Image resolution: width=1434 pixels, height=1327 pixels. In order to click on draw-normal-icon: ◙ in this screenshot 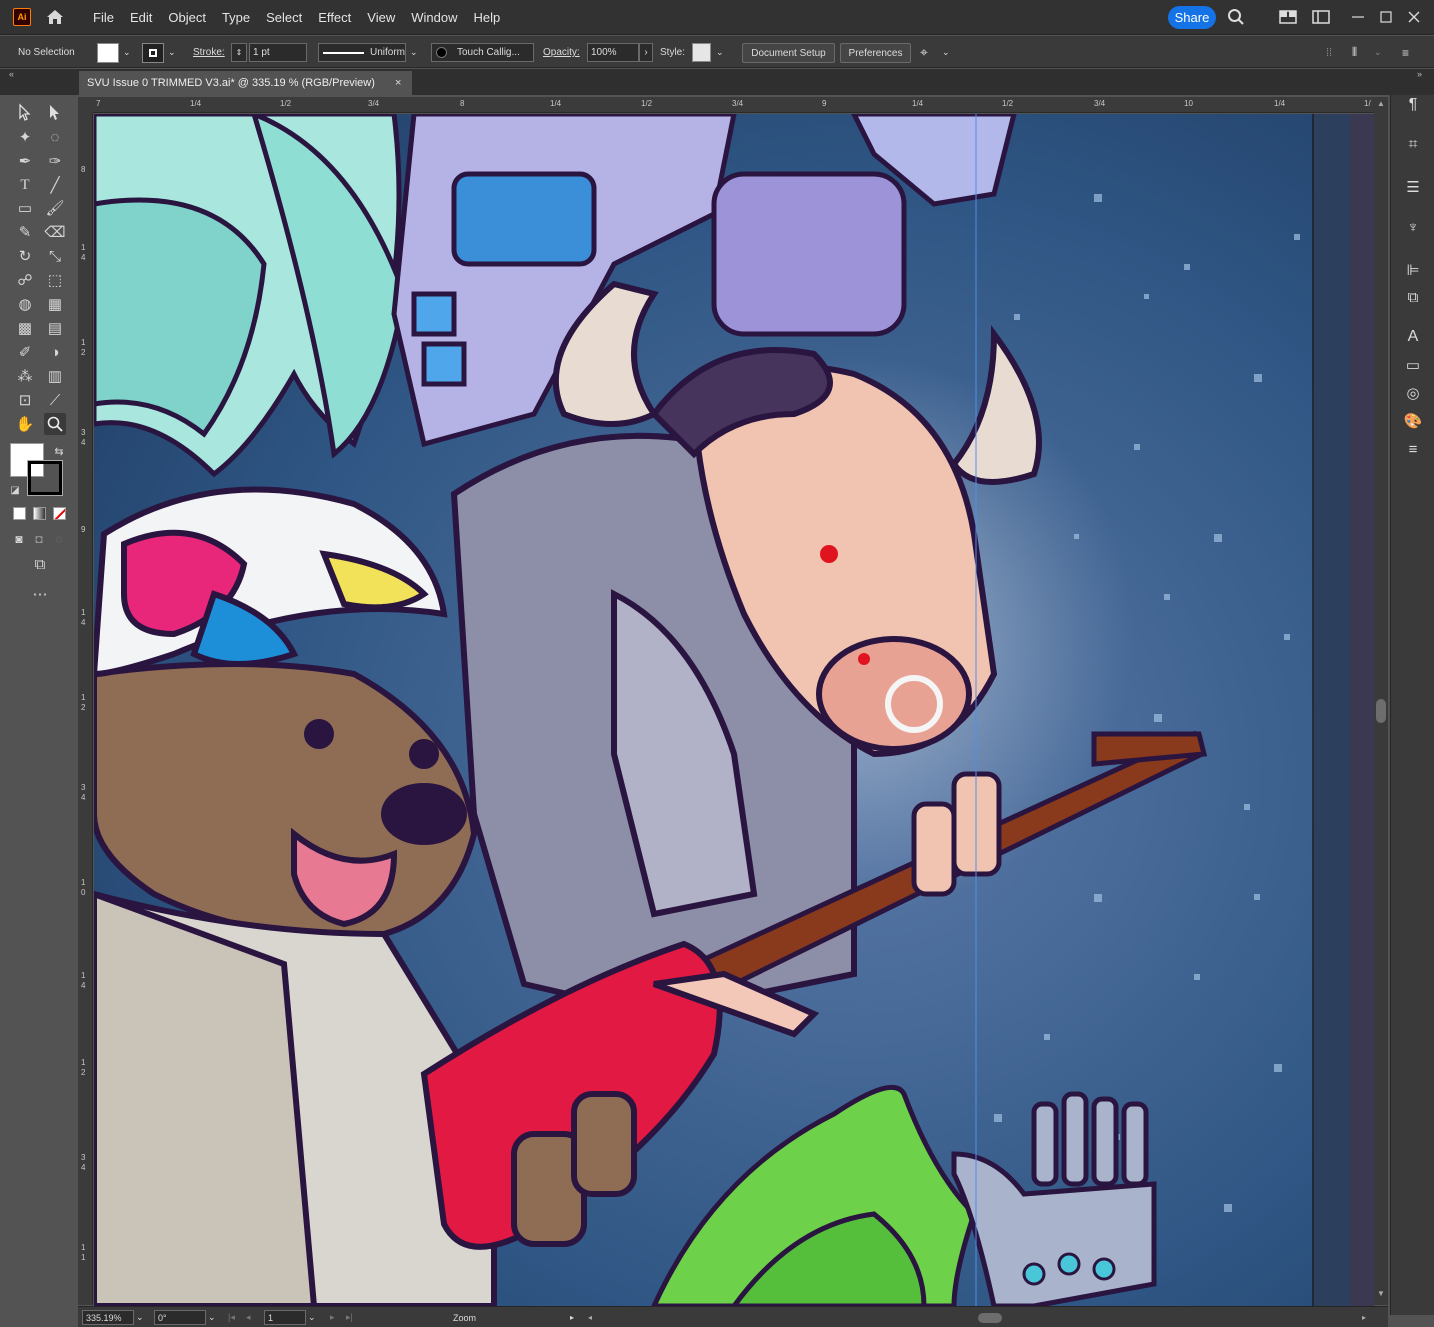, I will do `click(19, 539)`.